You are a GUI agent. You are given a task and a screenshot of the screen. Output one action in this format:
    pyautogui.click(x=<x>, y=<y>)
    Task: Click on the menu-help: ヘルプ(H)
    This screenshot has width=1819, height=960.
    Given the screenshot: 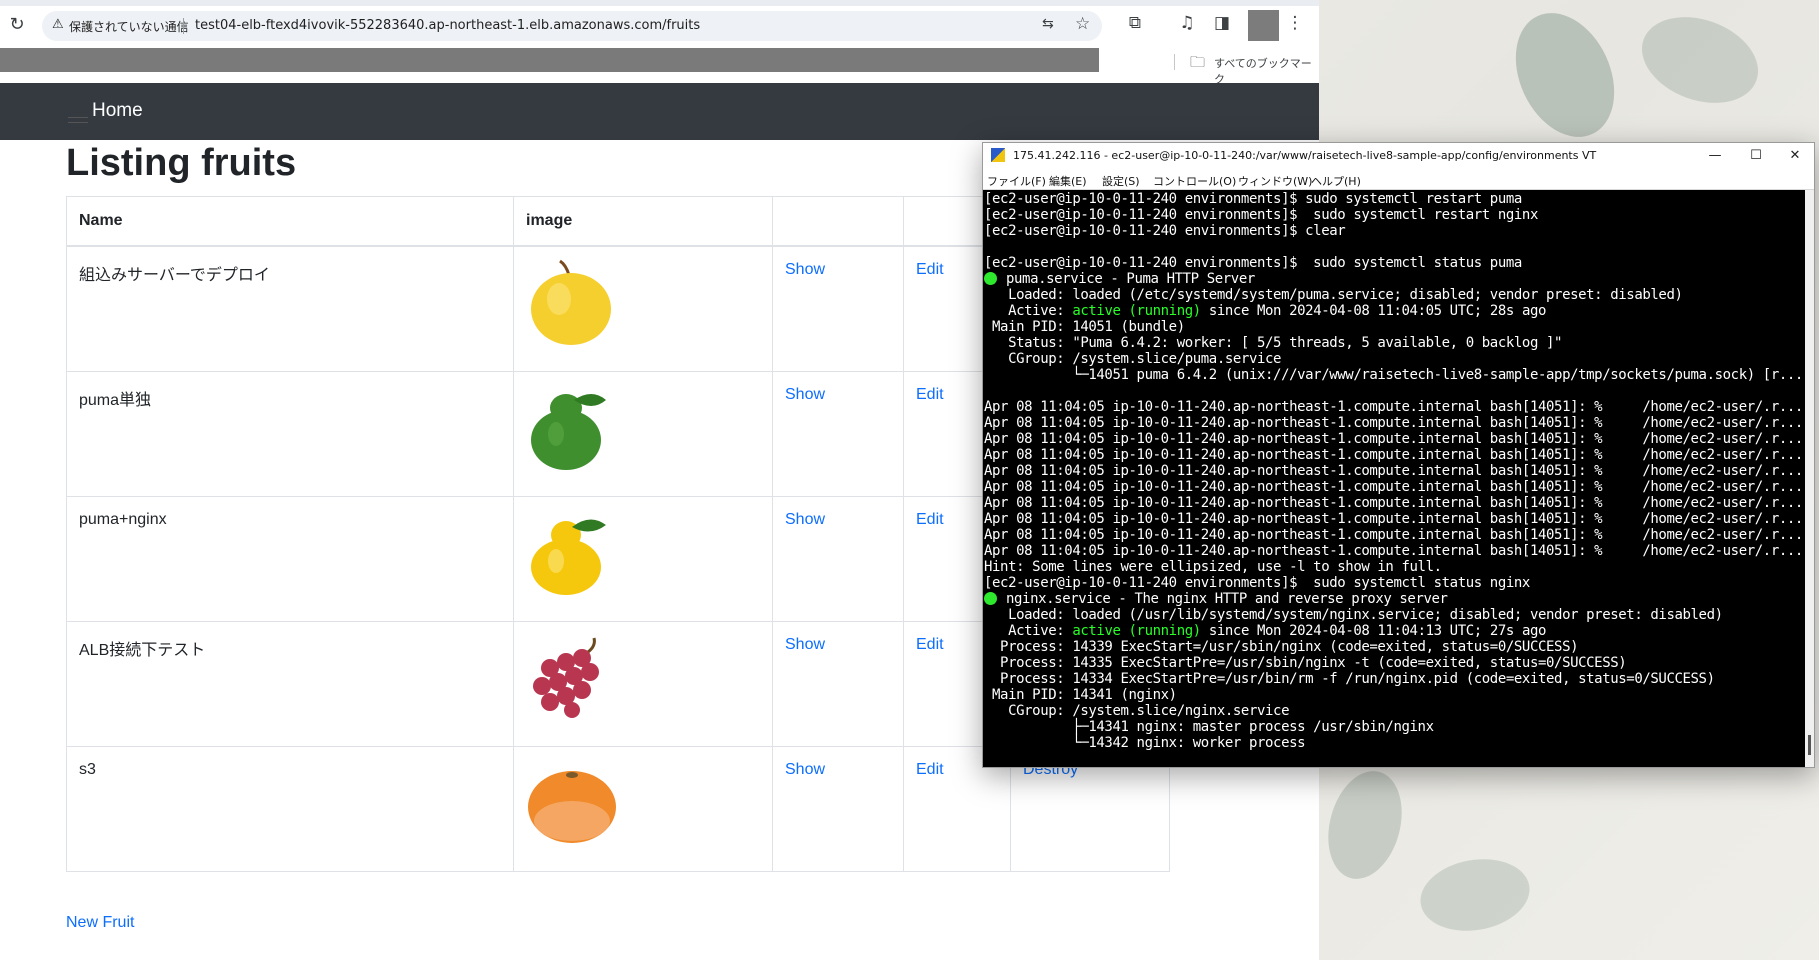 What is the action you would take?
    pyautogui.click(x=1336, y=181)
    